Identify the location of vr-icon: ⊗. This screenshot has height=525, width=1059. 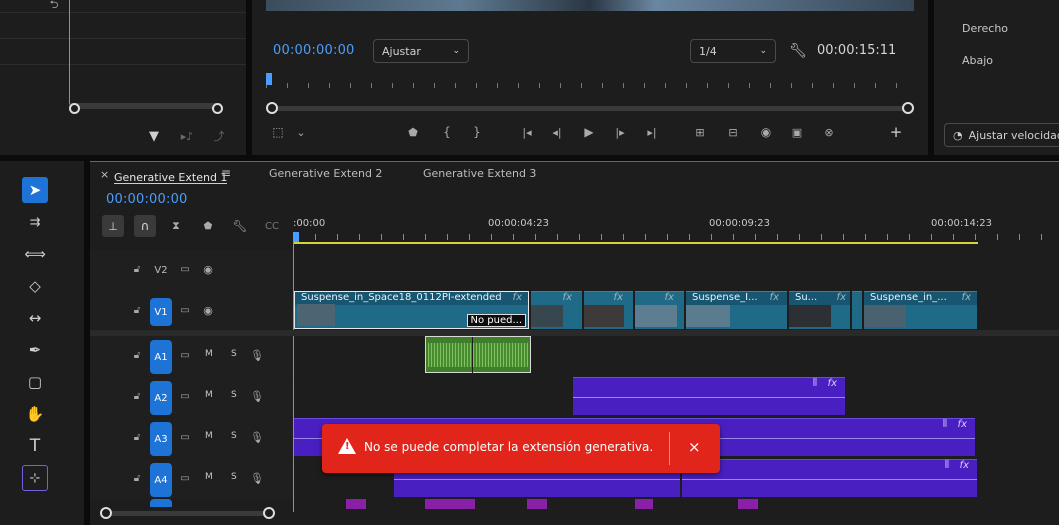
(829, 132).